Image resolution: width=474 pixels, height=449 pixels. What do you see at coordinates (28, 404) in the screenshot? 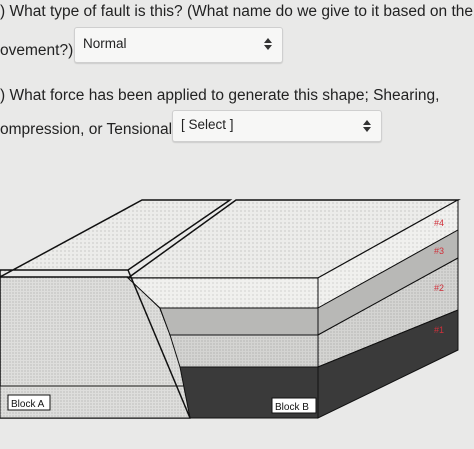
I see `block-a-label: Block A` at bounding box center [28, 404].